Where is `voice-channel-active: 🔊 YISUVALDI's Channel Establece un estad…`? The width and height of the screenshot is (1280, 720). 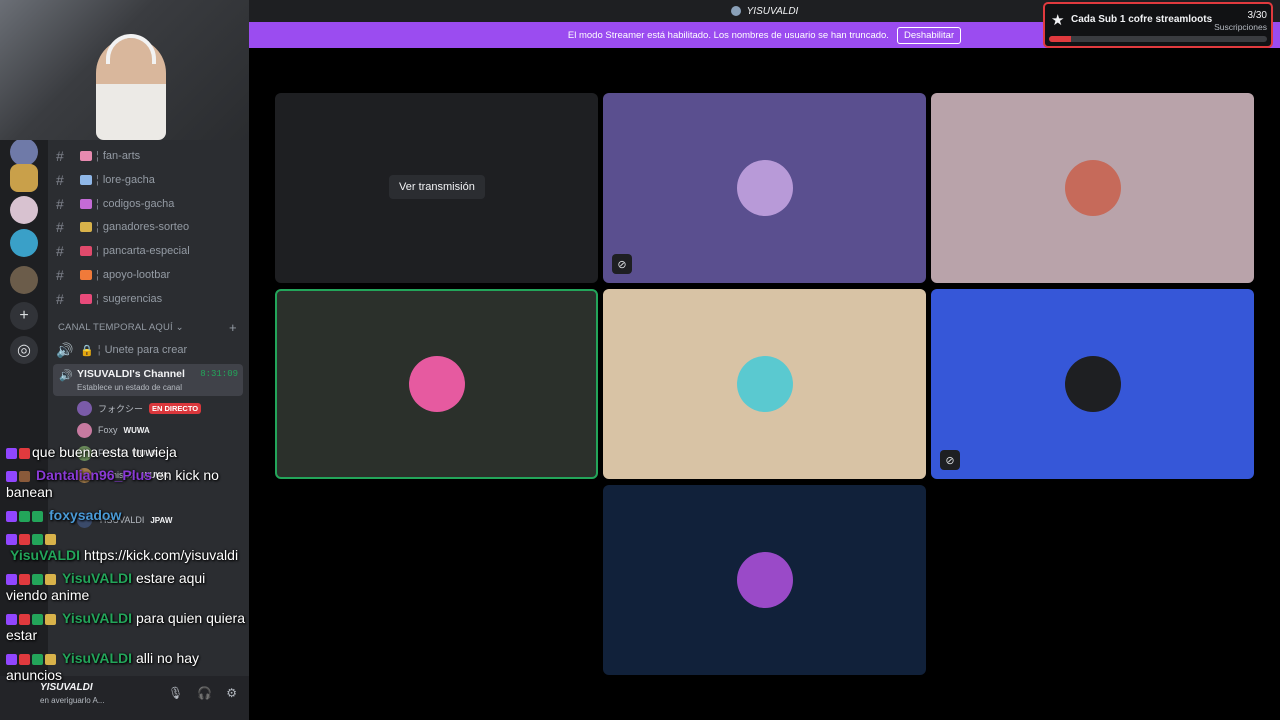 voice-channel-active: 🔊 YISUVALDI's Channel Establece un estad… is located at coordinates (148, 380).